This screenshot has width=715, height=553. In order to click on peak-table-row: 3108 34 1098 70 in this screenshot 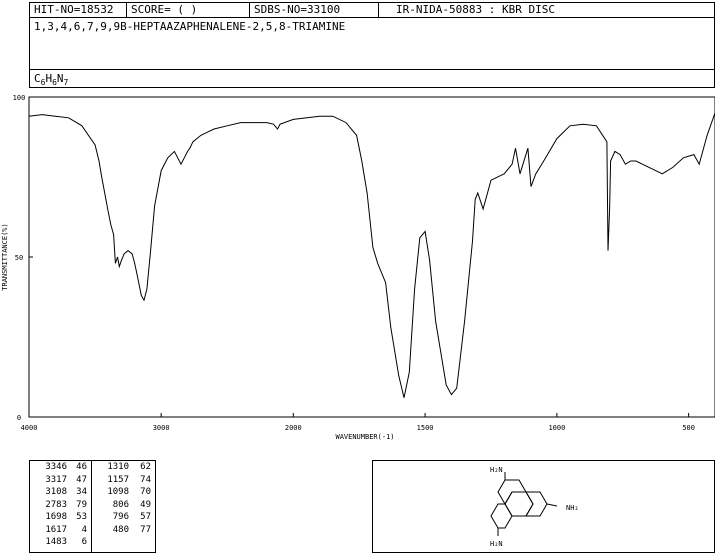, I will do `click(92, 493)`.